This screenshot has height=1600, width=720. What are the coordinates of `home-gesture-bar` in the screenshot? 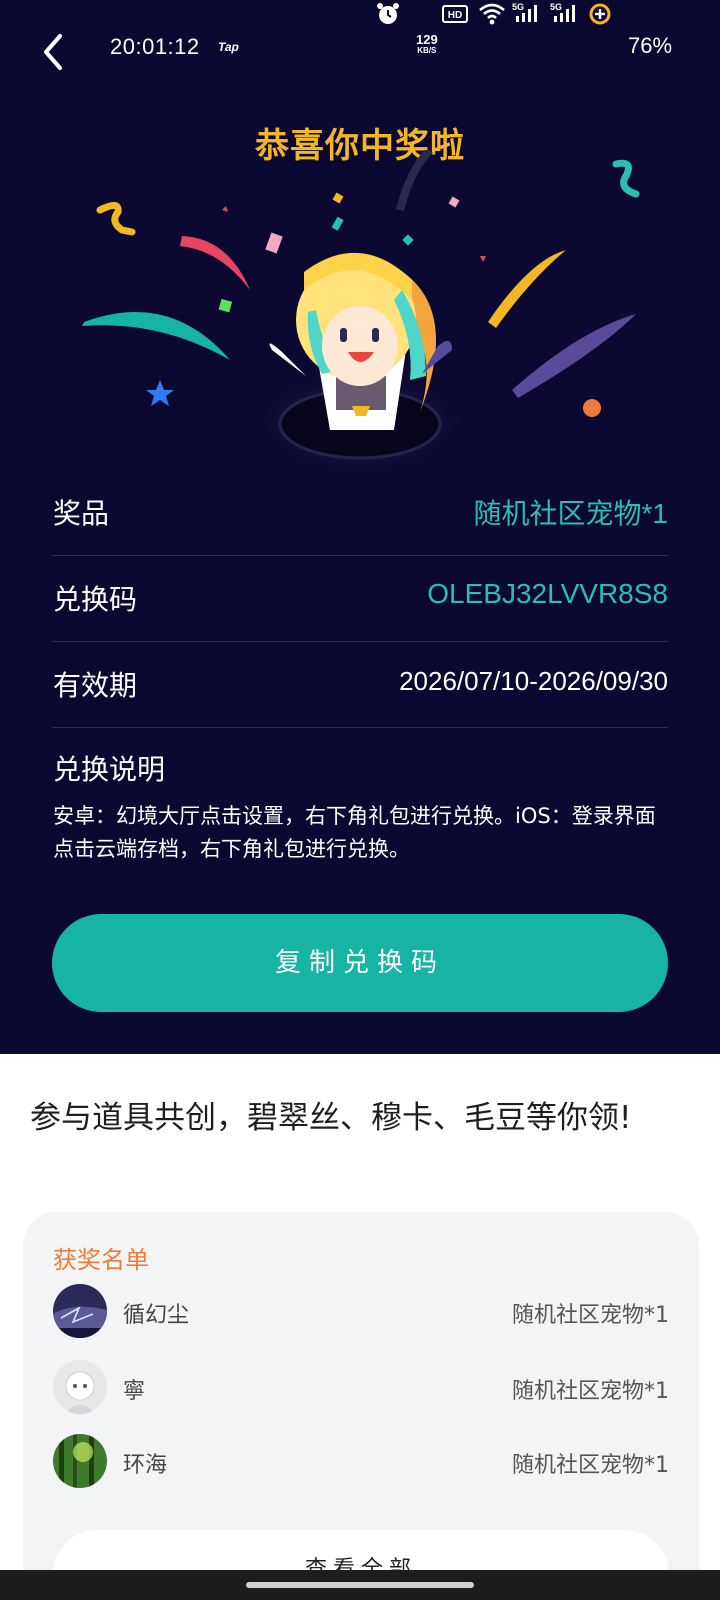 It's located at (360, 1585).